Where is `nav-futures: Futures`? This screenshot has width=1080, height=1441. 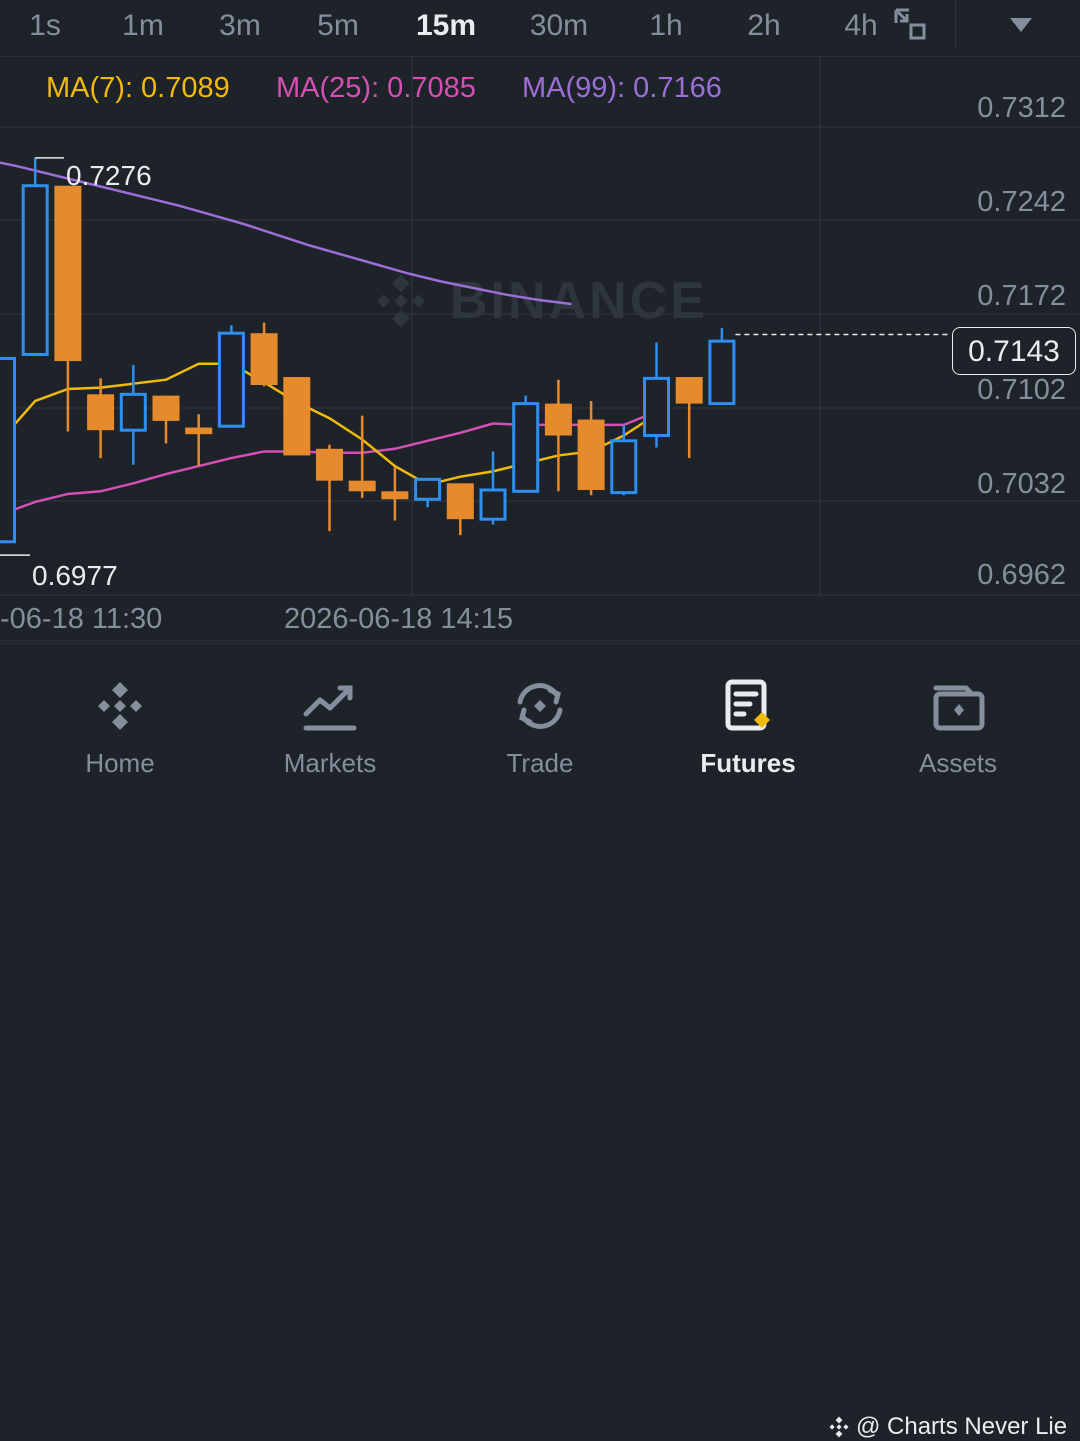 nav-futures: Futures is located at coordinates (748, 727).